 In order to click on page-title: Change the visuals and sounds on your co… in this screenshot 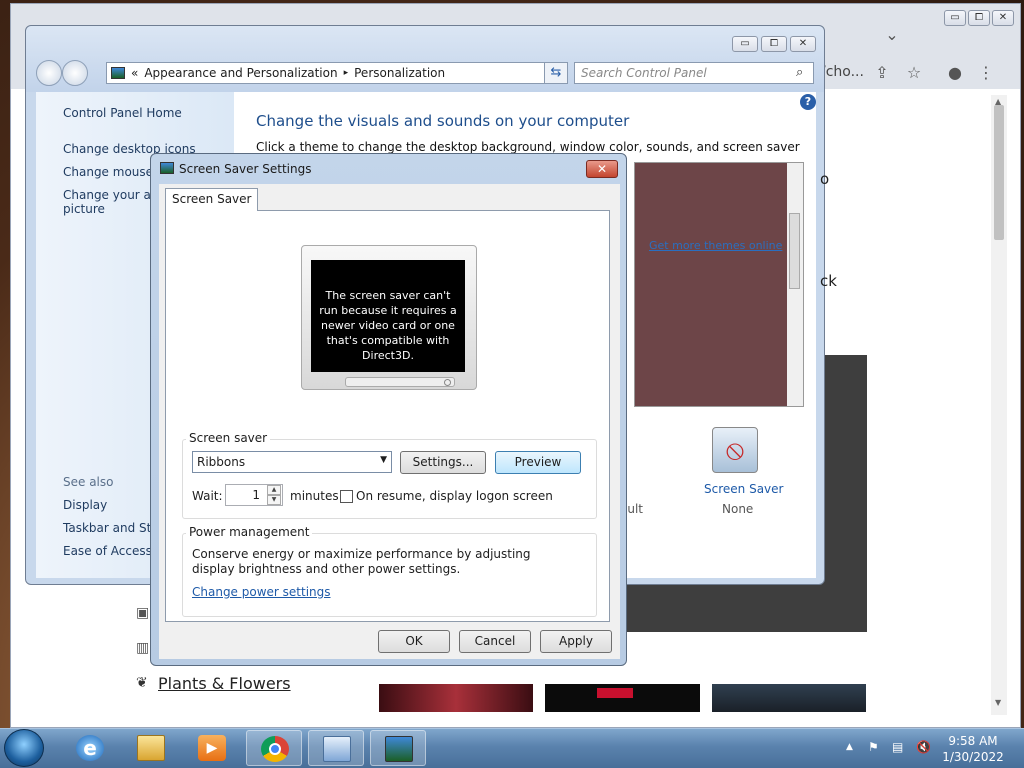, I will do `click(443, 121)`.